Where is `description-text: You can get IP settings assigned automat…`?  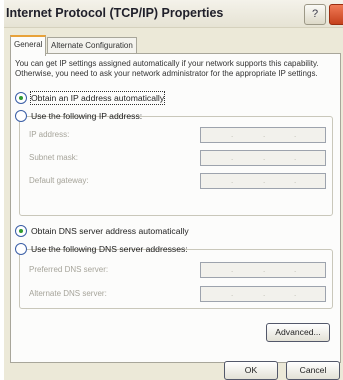
description-text: You can get IP settings assigned automat… is located at coordinates (167, 68).